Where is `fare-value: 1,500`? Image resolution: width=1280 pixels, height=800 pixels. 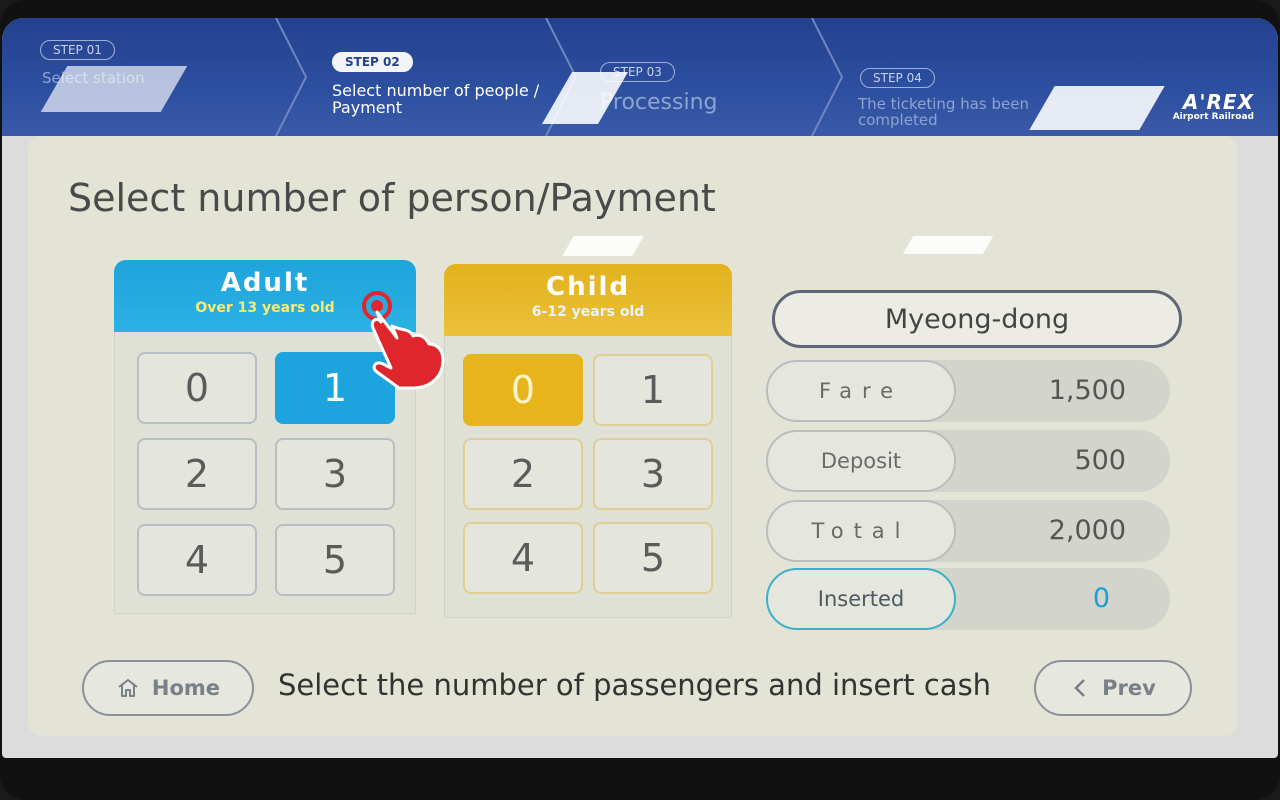
fare-value: 1,500 is located at coordinates (1087, 390).